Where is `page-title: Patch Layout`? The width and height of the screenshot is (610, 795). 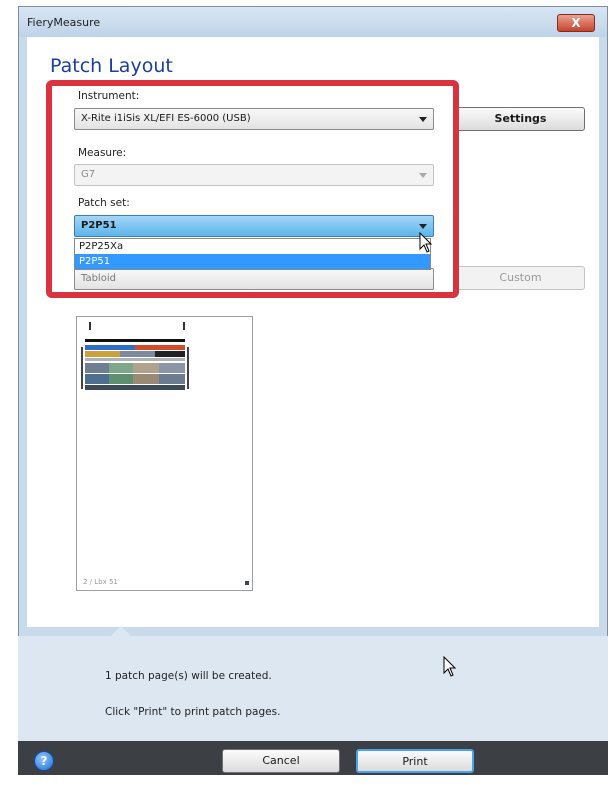
page-title: Patch Layout is located at coordinates (111, 66).